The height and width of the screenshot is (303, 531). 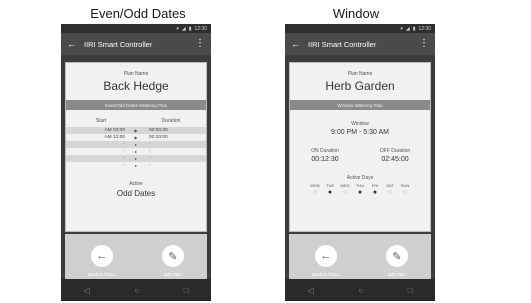 I want to click on off-duration: OFF Duration 02:45:00, so click(x=395, y=155).